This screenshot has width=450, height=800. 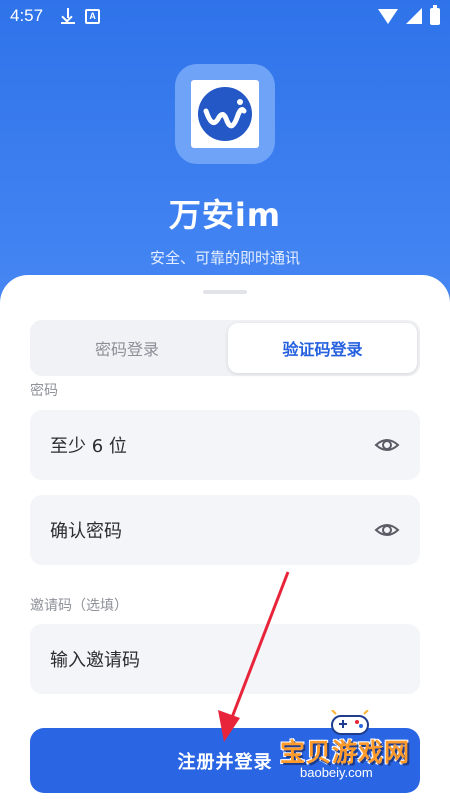 What do you see at coordinates (68, 16) in the screenshot?
I see `download-icon` at bounding box center [68, 16].